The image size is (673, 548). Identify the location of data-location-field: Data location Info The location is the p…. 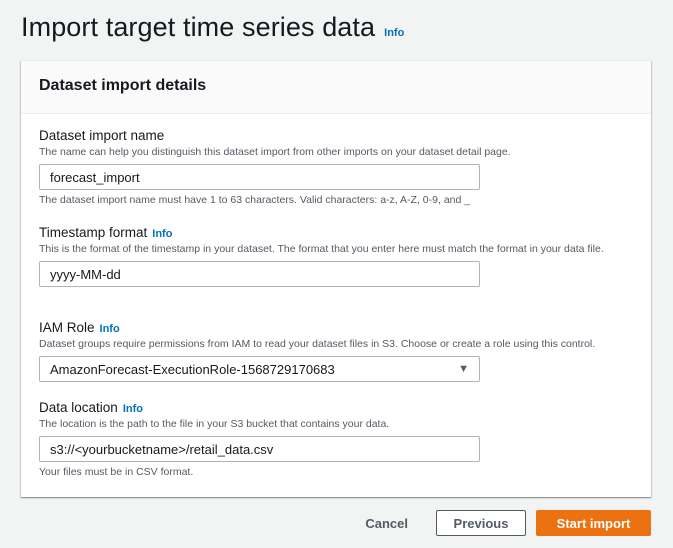
(336, 439).